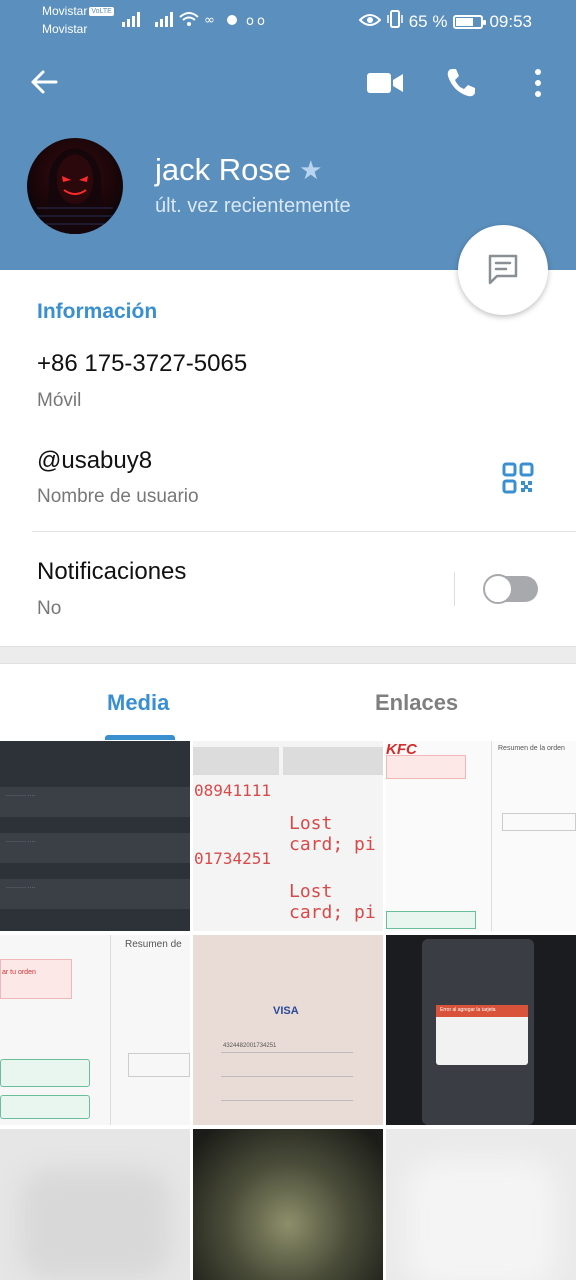  What do you see at coordinates (65, 29) in the screenshot?
I see `carrier-secondary: Movistar` at bounding box center [65, 29].